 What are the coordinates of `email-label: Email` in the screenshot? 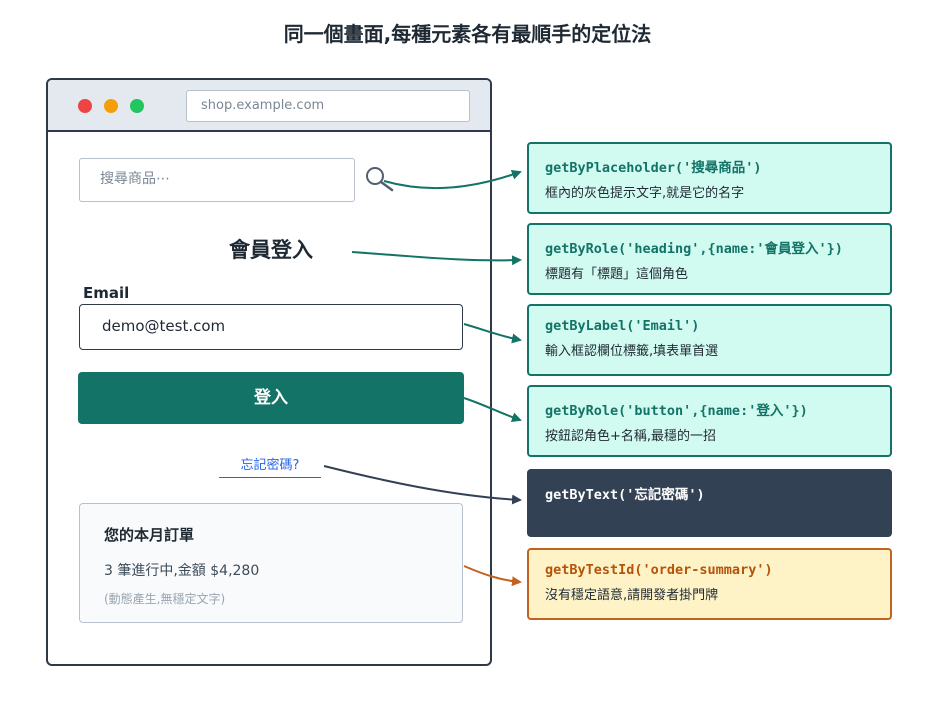 It's located at (106, 293).